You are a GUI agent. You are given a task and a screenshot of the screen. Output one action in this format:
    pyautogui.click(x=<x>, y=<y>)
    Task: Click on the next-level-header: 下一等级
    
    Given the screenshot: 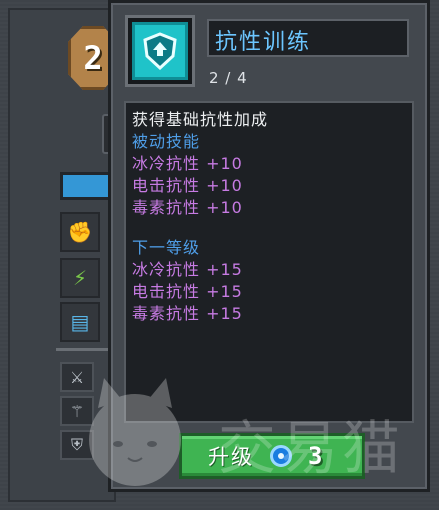 What is the action you would take?
    pyautogui.click(x=166, y=247)
    